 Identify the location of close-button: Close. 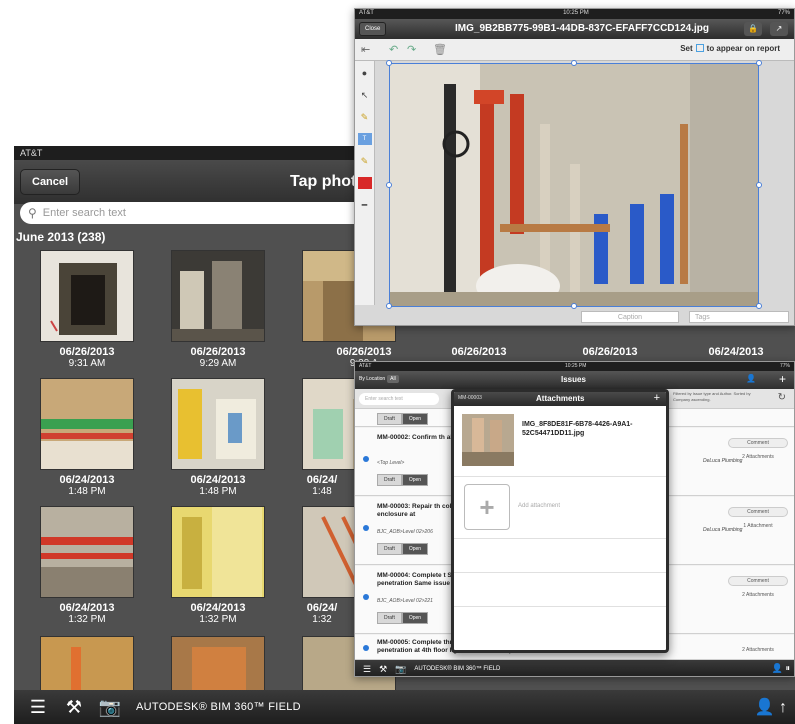
(373, 29).